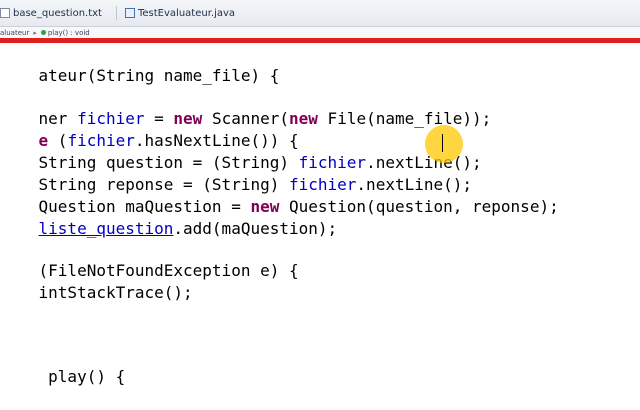  Describe the element at coordinates (320, 32) in the screenshot. I see `breadcrumb: aluateur ▸ play() : void` at that location.